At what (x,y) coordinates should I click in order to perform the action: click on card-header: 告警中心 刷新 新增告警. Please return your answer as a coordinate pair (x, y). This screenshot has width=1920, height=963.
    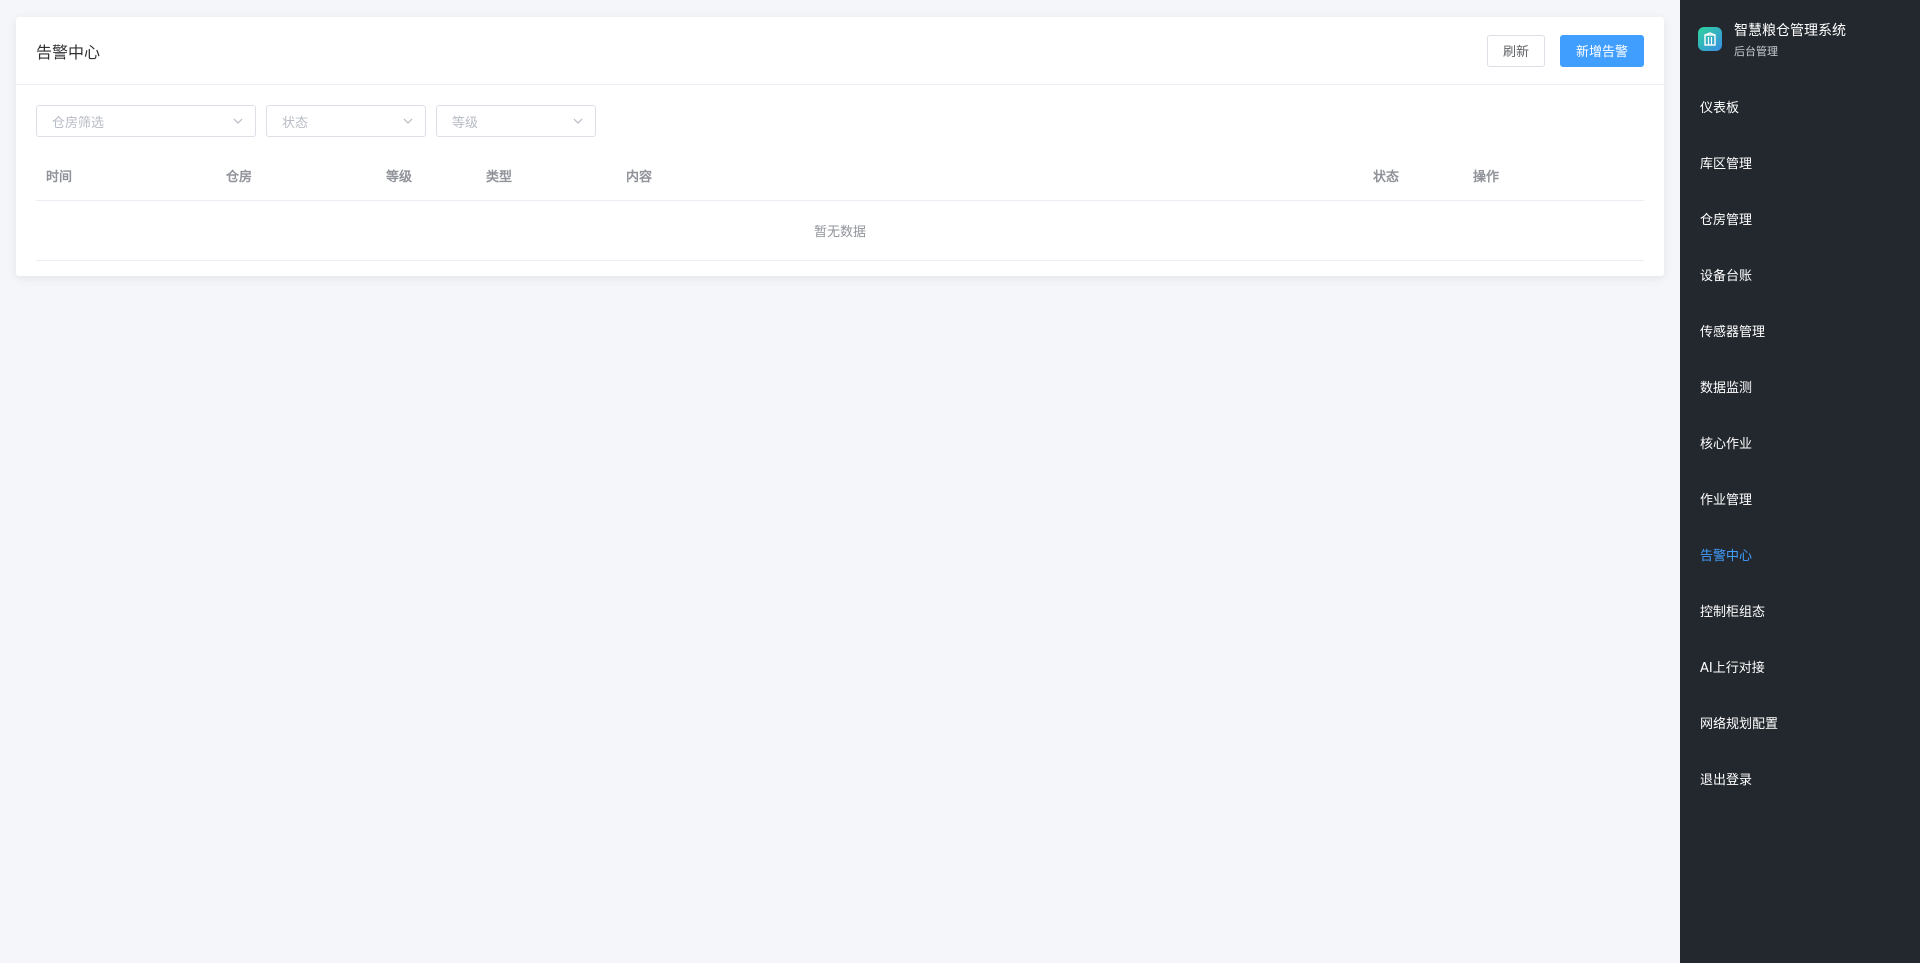
    Looking at the image, I should click on (840, 51).